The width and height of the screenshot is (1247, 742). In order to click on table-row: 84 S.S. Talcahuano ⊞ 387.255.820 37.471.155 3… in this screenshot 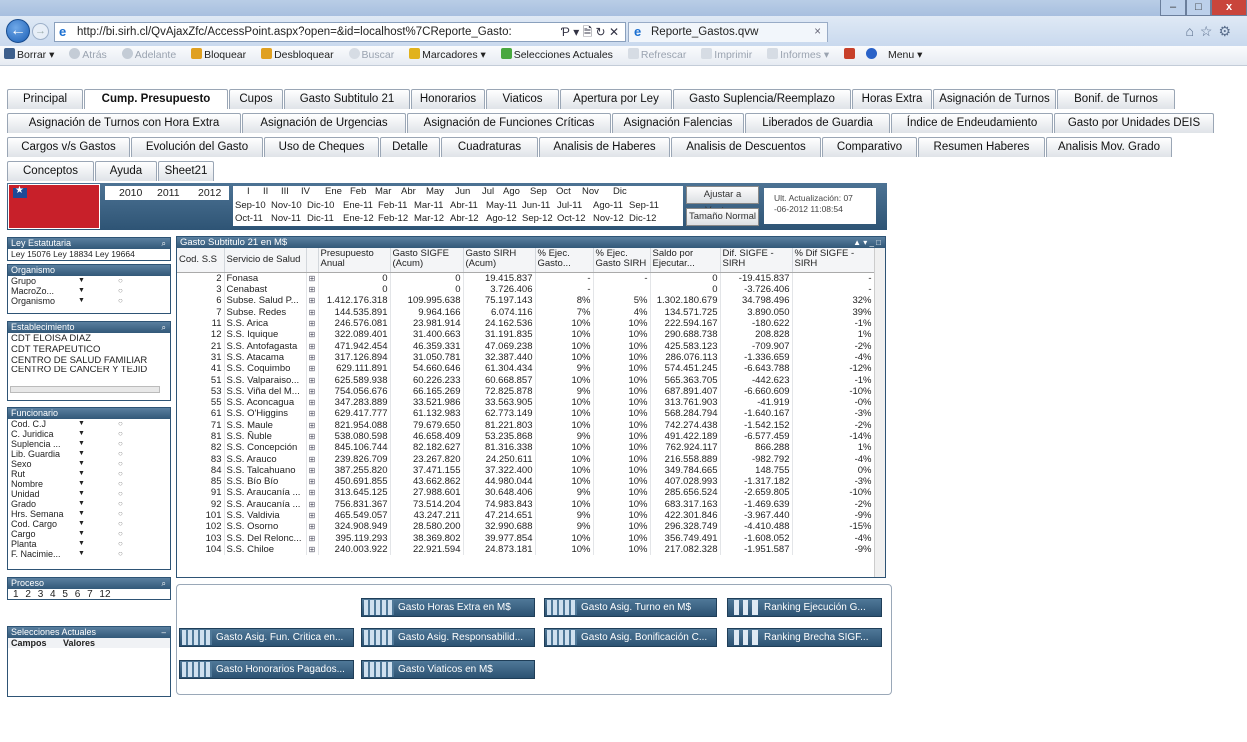, I will do `click(526, 470)`.